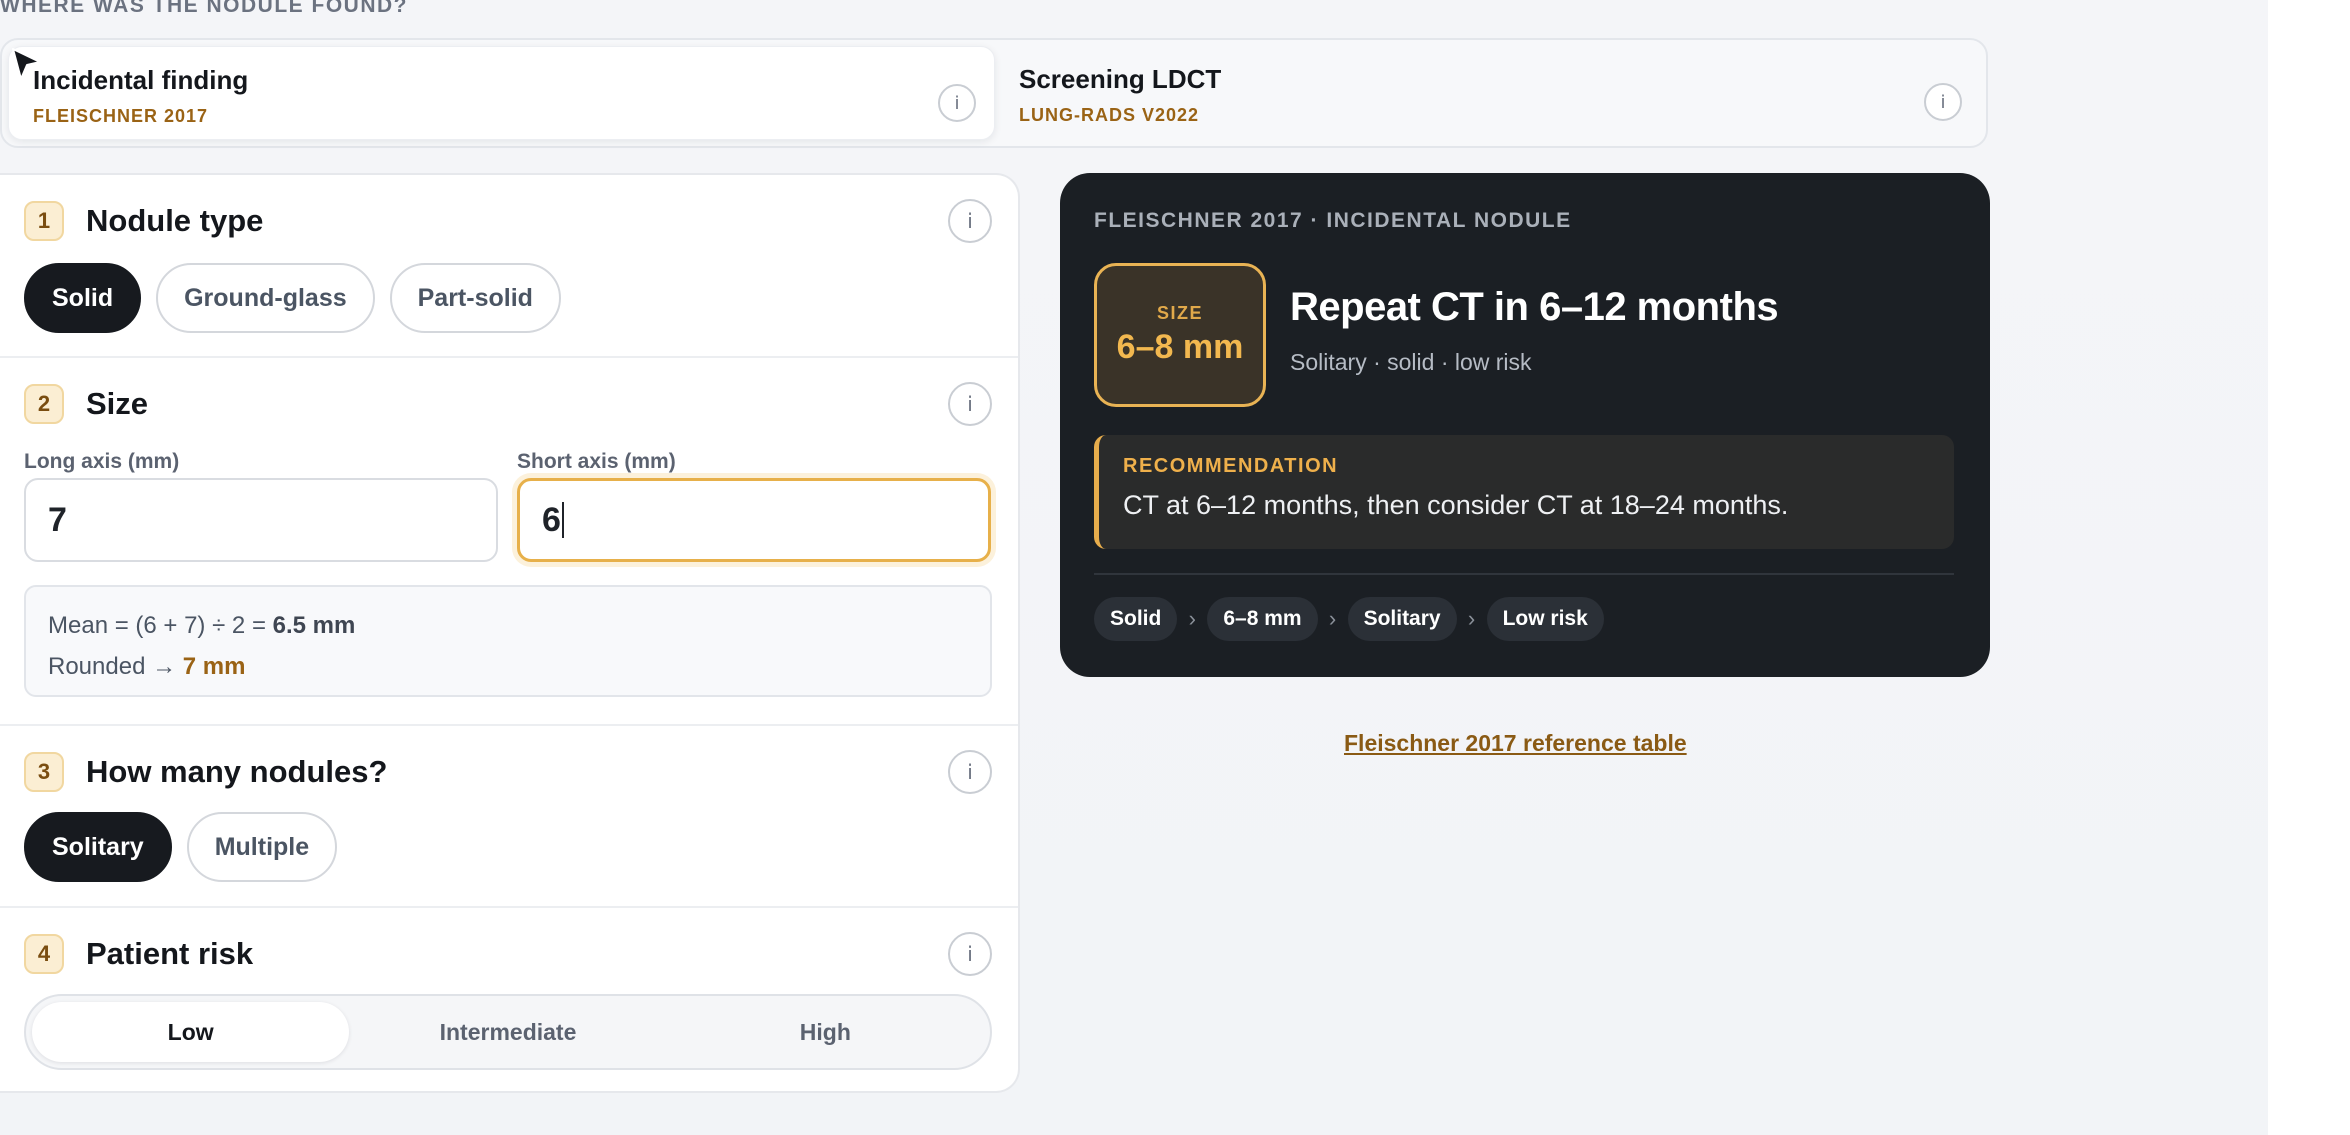 This screenshot has width=2350, height=1135. Describe the element at coordinates (175, 220) in the screenshot. I see `step-title: Nodule type` at that location.